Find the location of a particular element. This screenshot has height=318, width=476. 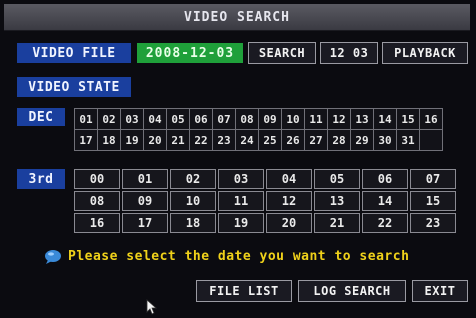

day-cell: 28 is located at coordinates (339, 140).